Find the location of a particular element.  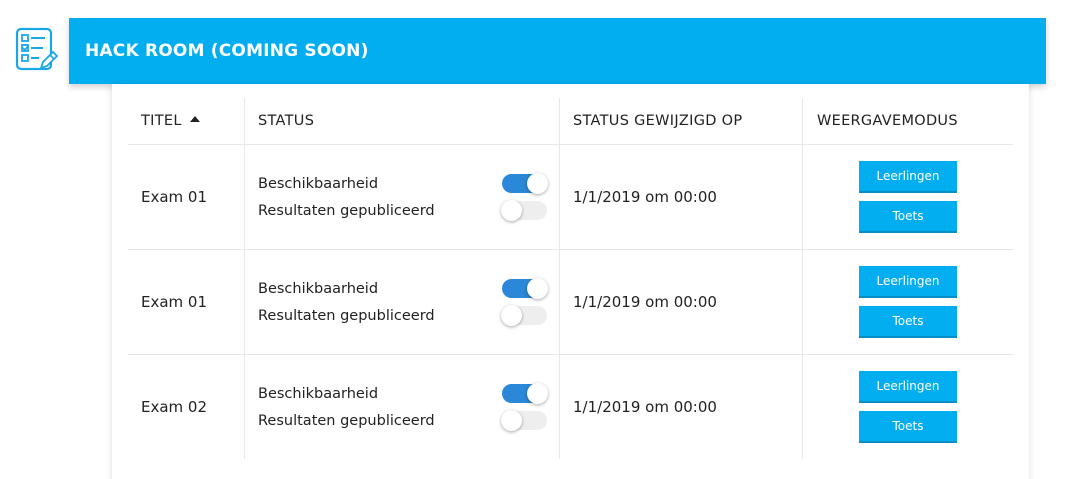

column-header-status-label: STATUS is located at coordinates (286, 121).